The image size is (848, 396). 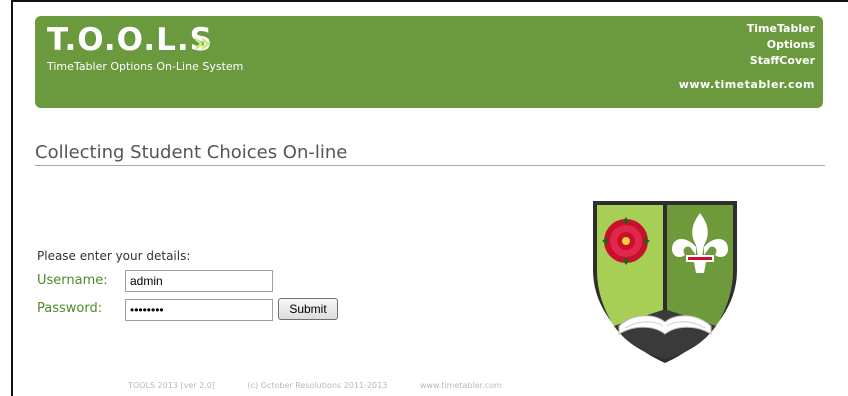 What do you see at coordinates (130, 40) in the screenshot?
I see `app-logo-title: T.O.O.L.S` at bounding box center [130, 40].